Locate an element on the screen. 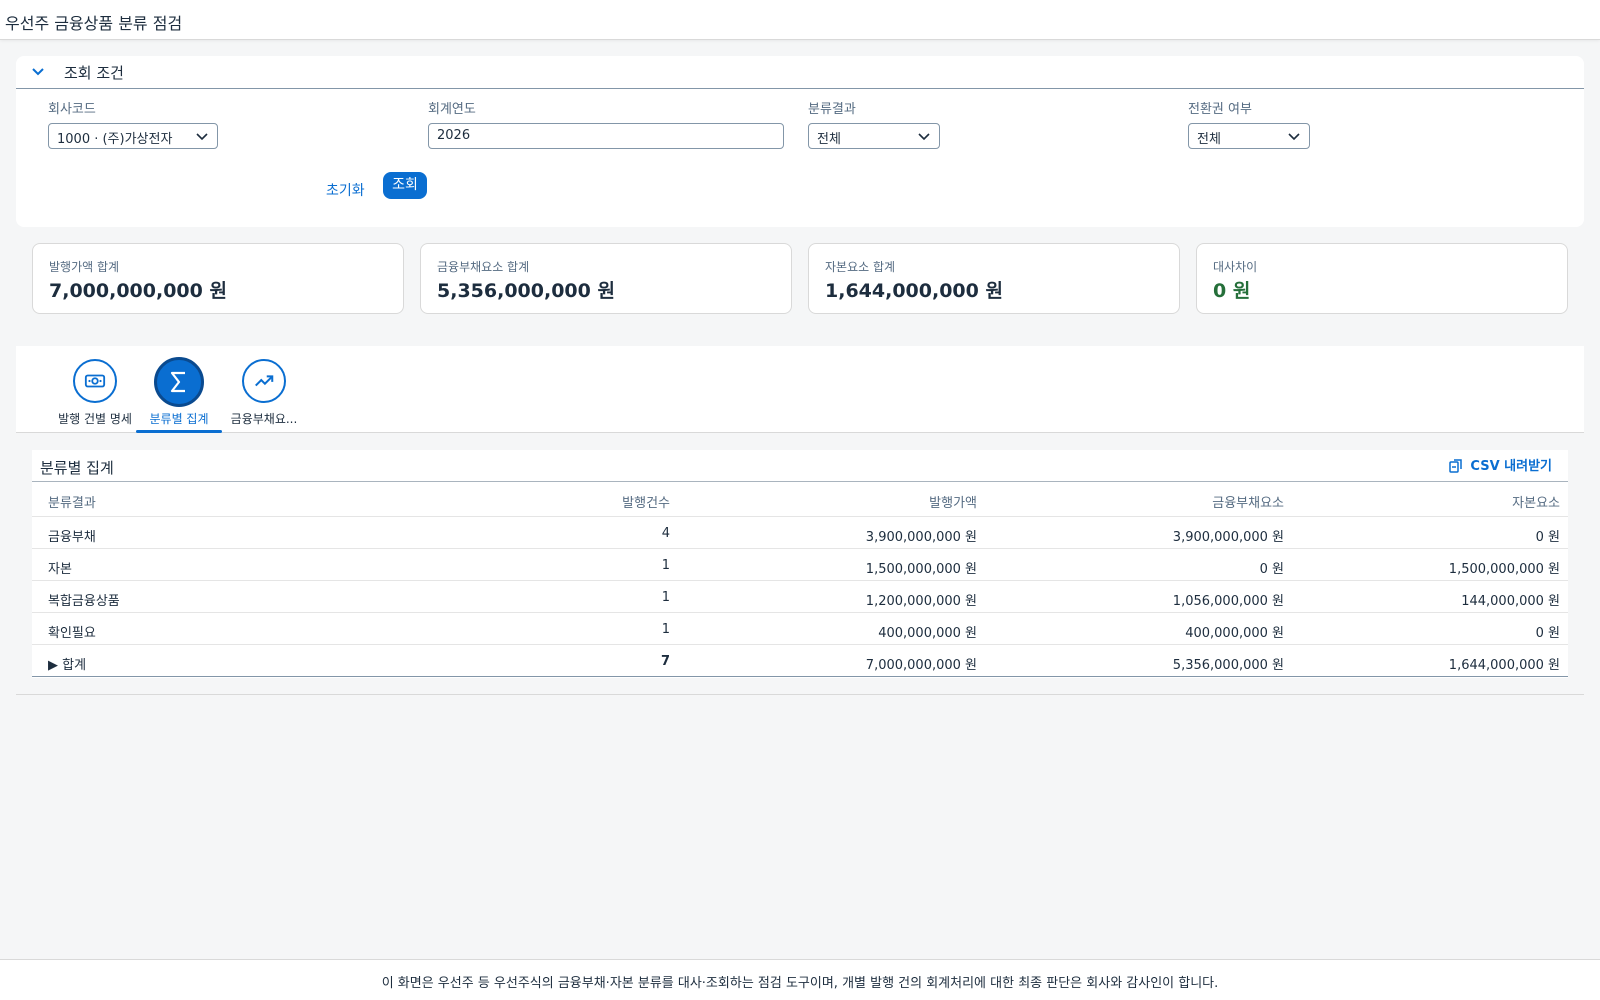  company-code-value: 1000 · (주)가상전자 is located at coordinates (115, 139).